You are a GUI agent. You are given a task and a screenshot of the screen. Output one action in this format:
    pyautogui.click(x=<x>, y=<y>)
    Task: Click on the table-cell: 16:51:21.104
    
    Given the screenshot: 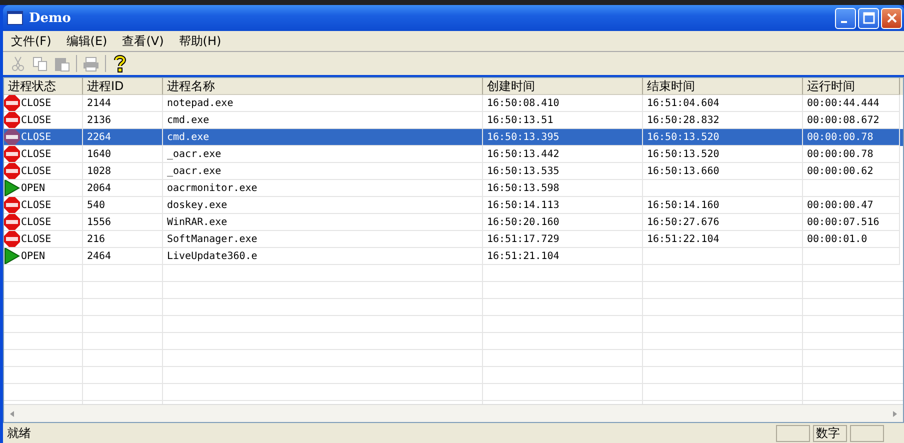 What is the action you would take?
    pyautogui.click(x=523, y=256)
    